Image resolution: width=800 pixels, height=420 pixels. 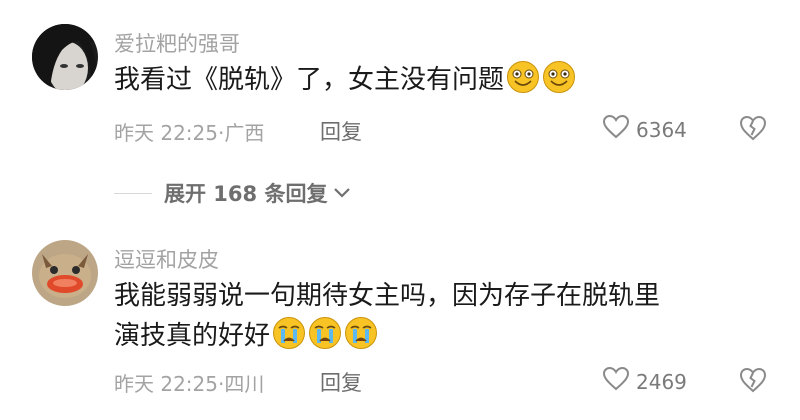 I want to click on comment-text: 我能弱弱说一句期待女主吗，因为存子在脱轨里演技真的好好, so click(x=394, y=316).